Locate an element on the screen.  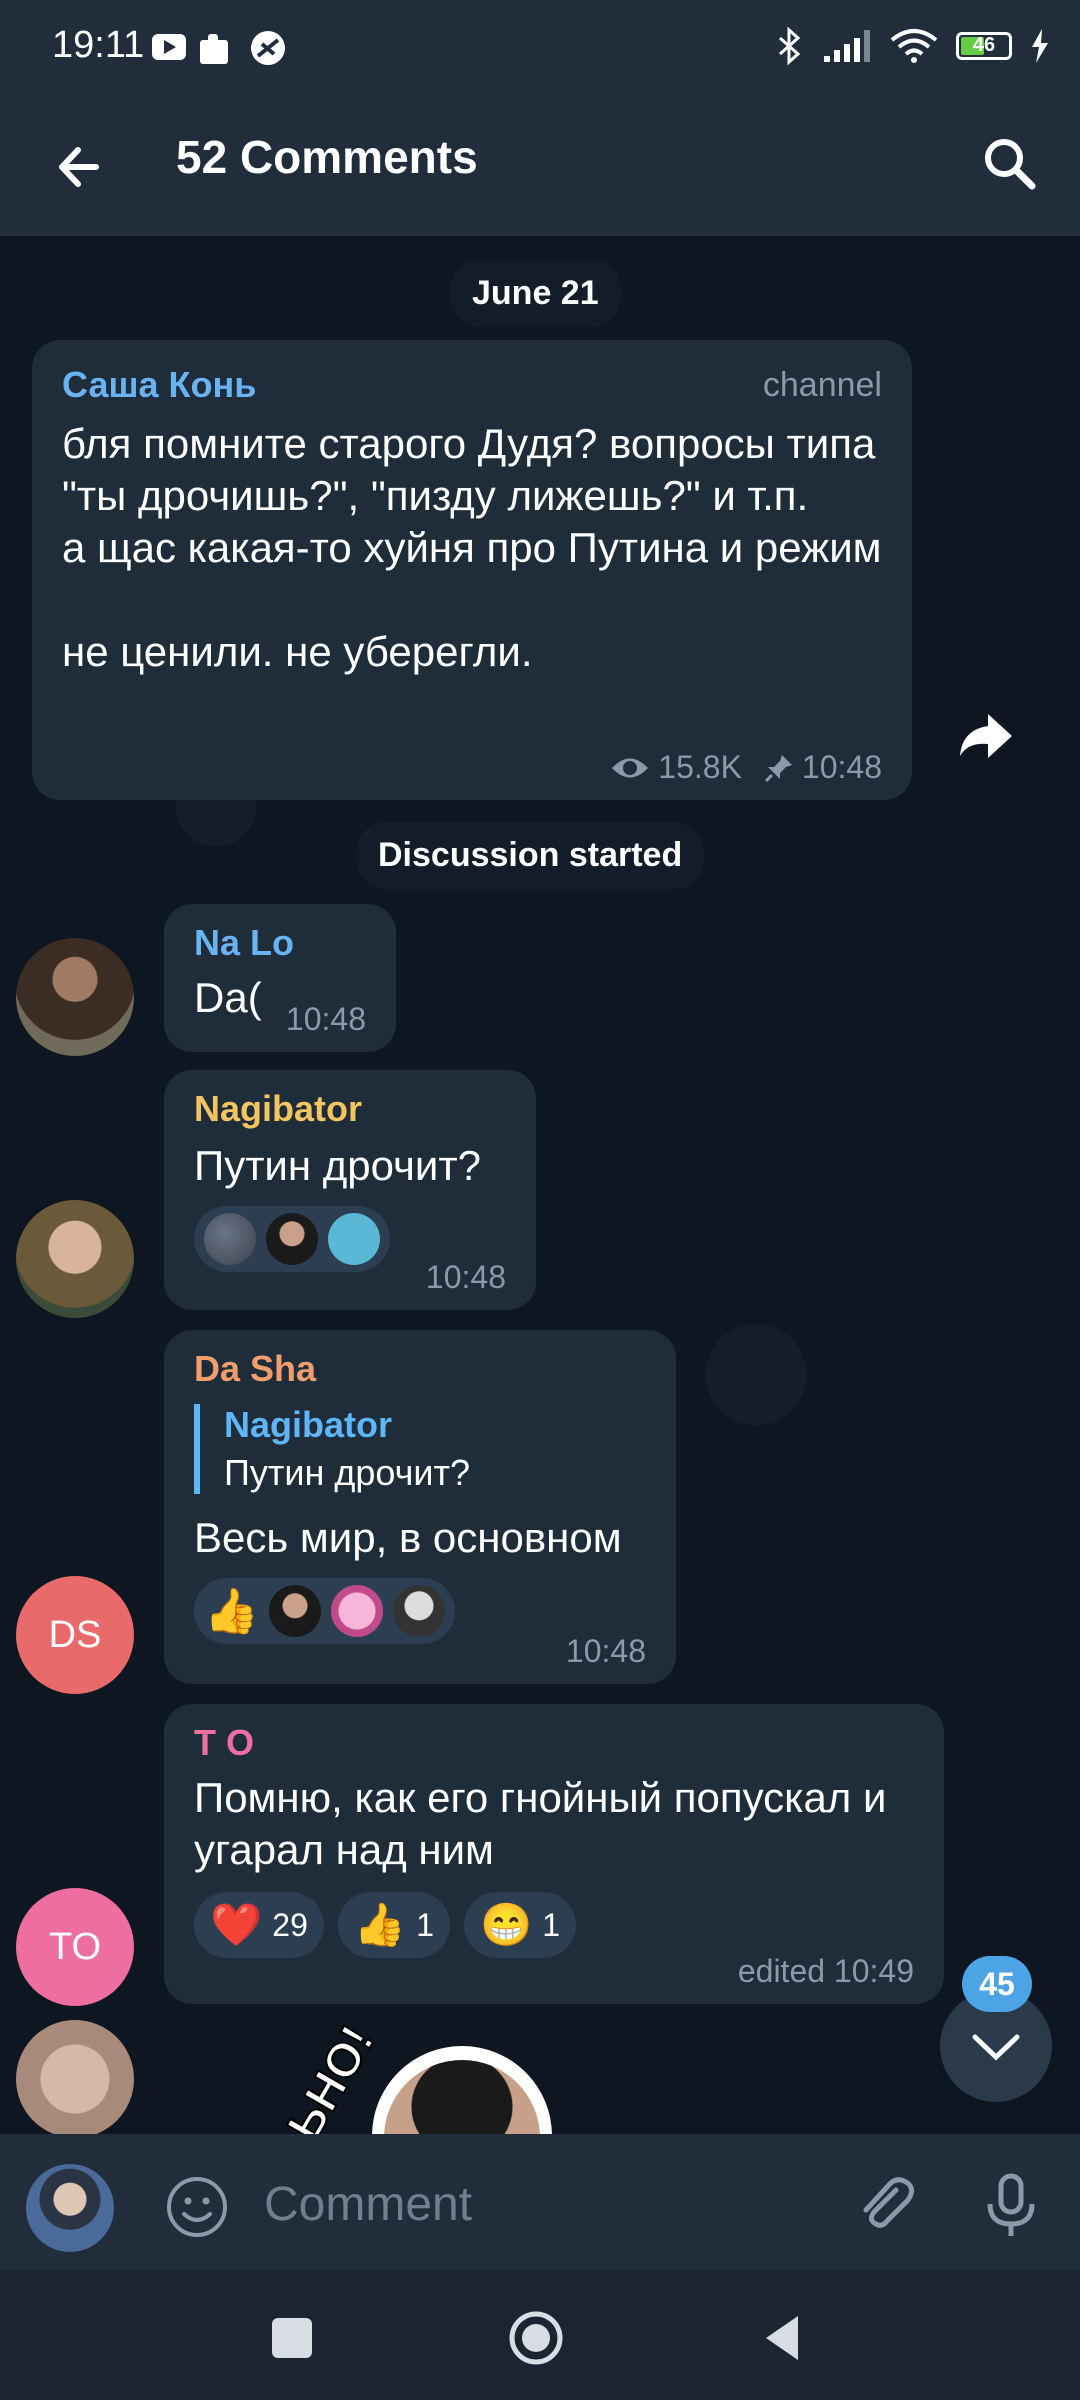
sticker-text: ЬНО! is located at coordinates (331, 2075).